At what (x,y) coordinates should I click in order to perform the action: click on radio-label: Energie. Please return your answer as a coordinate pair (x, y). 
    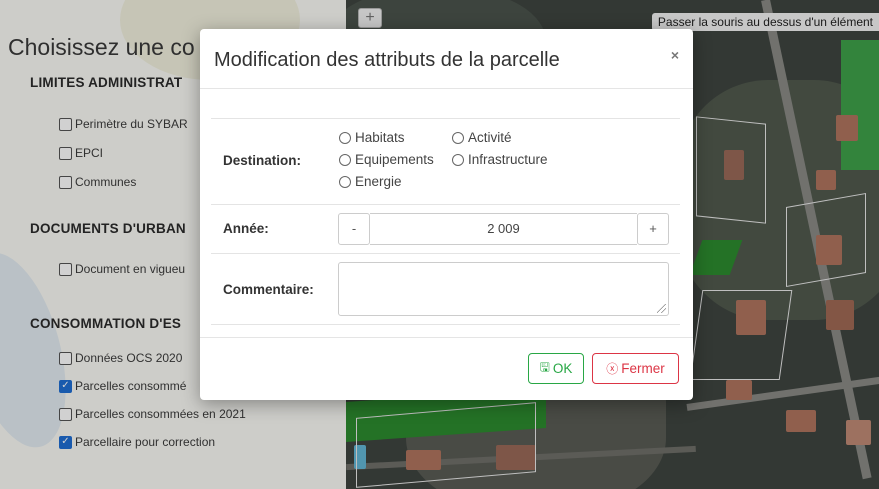
    Looking at the image, I should click on (378, 181).